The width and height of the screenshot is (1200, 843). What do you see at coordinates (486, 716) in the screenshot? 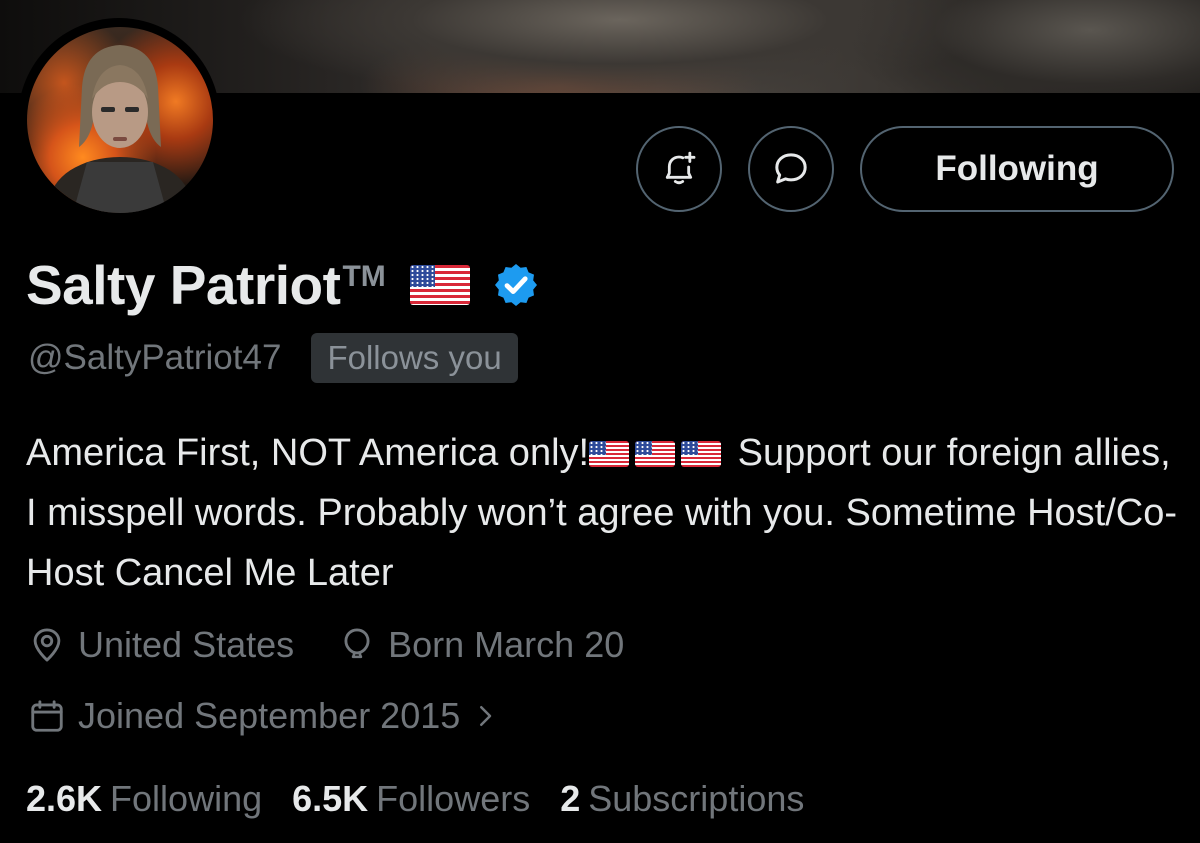
I see `chevron-right-icon` at bounding box center [486, 716].